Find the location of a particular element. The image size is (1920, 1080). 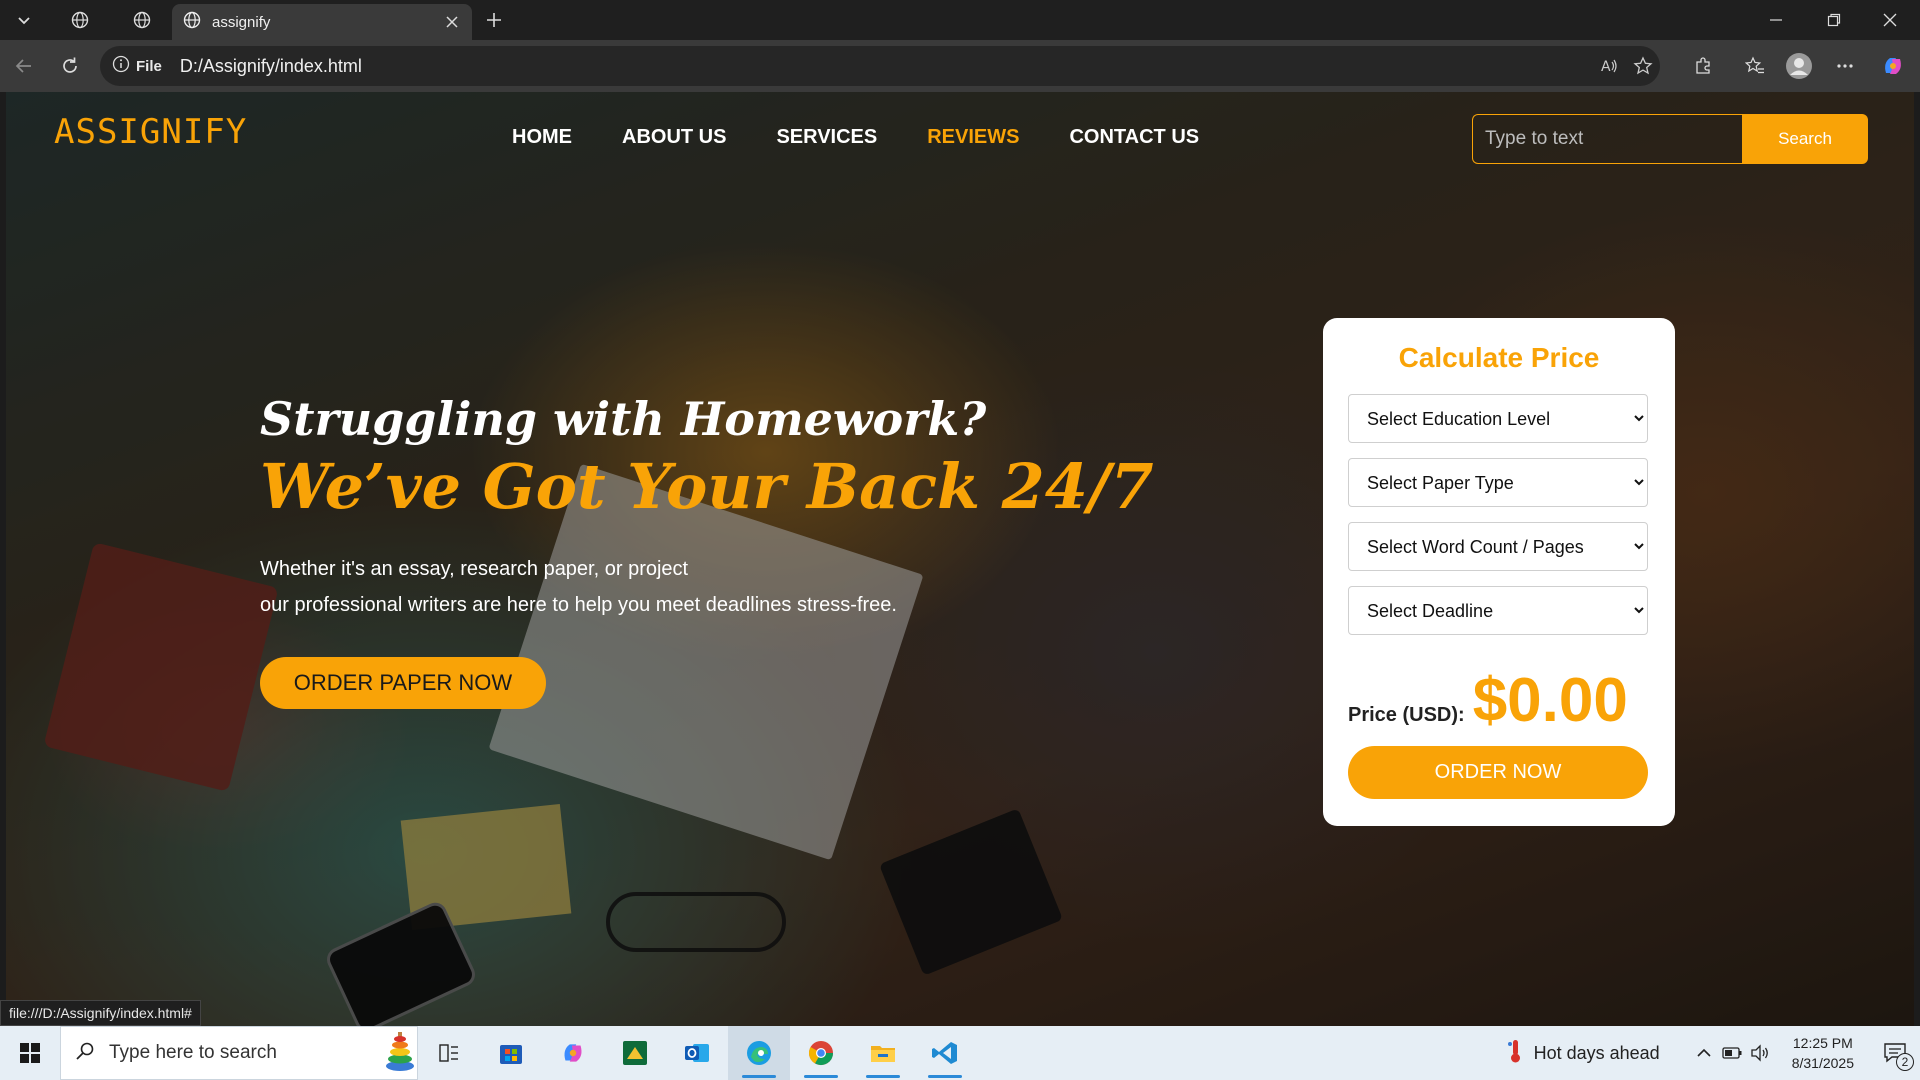

hero-heading-line1: Struggling with Homework? is located at coordinates (623, 419).